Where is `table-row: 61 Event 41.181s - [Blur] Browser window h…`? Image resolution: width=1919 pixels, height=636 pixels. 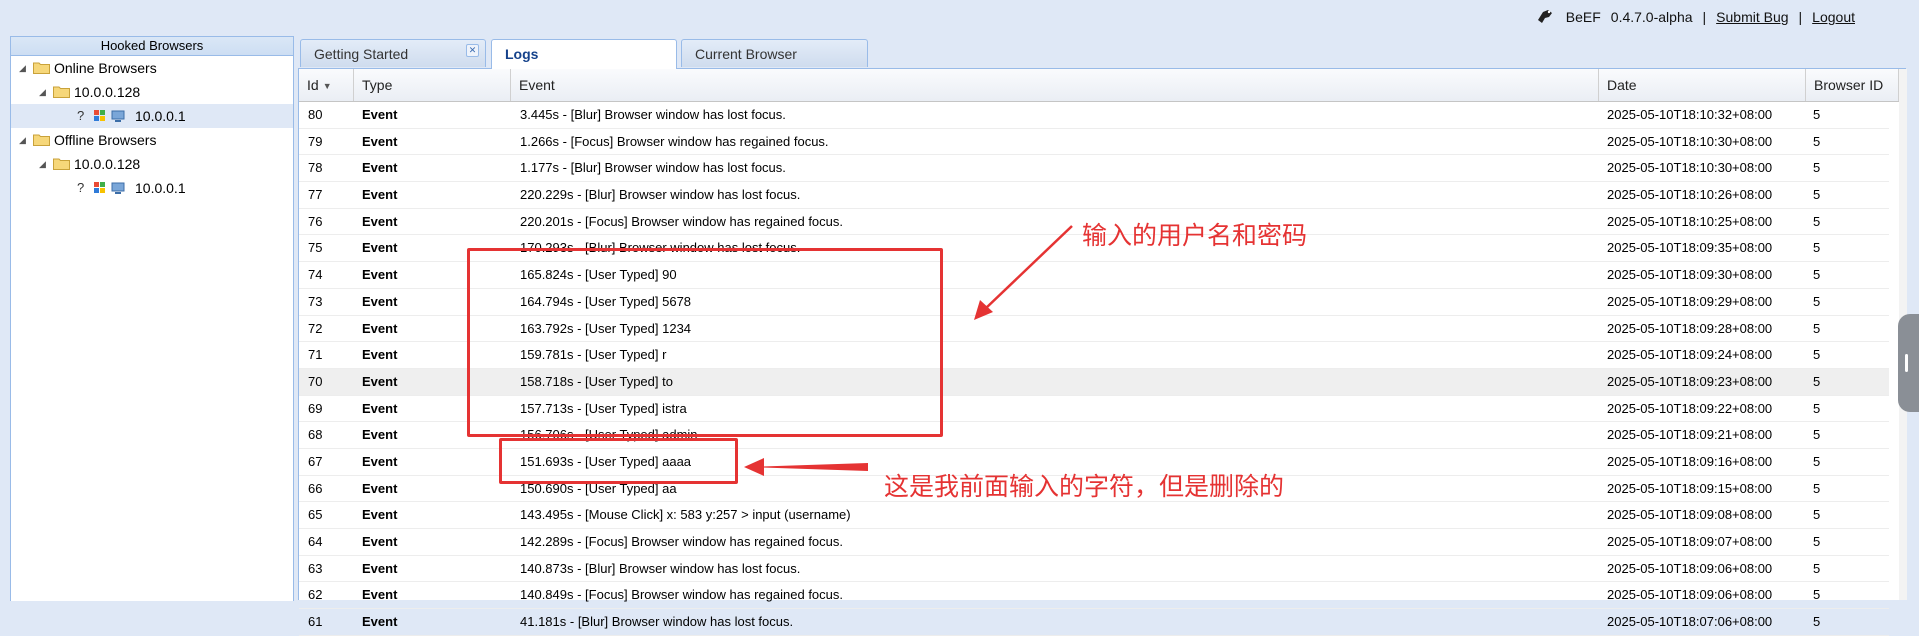 table-row: 61 Event 41.181s - [Blur] Browser window h… is located at coordinates (1094, 622).